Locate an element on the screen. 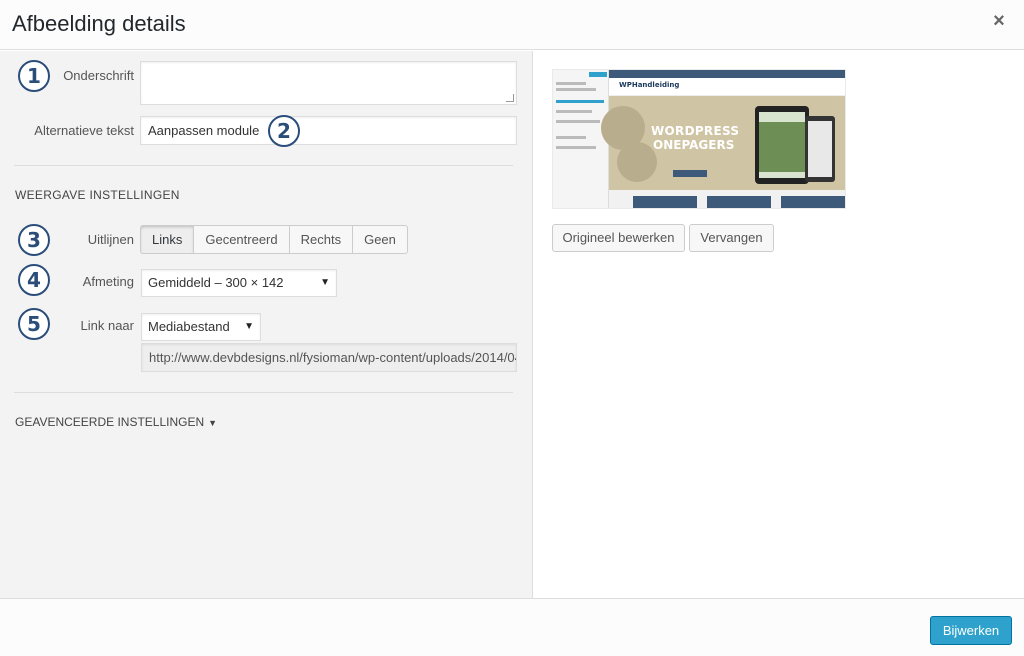 This screenshot has width=1024, height=656. edit-original-button: Origineel bewerken is located at coordinates (618, 238).